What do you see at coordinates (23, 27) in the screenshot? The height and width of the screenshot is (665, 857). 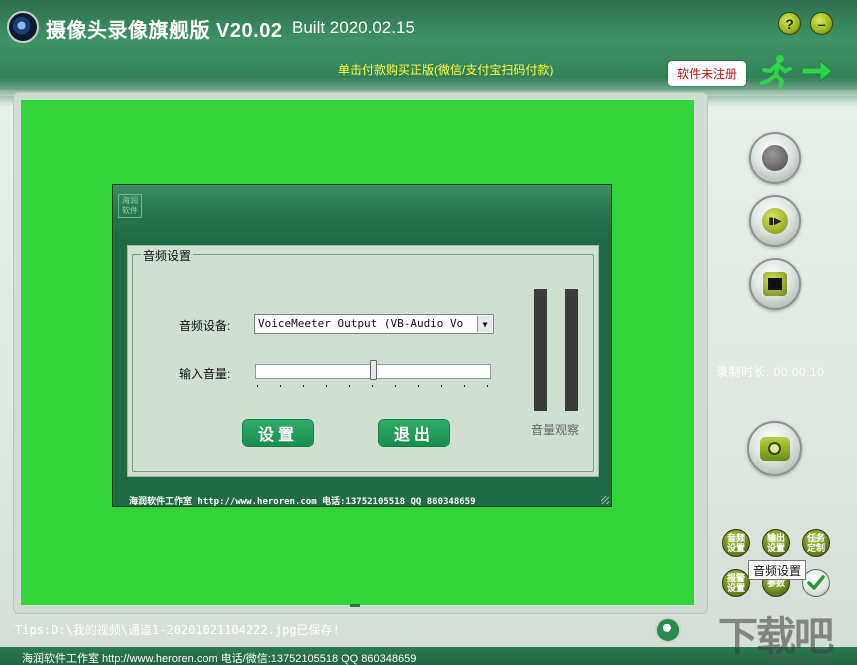 I see `camera-lens-icon` at bounding box center [23, 27].